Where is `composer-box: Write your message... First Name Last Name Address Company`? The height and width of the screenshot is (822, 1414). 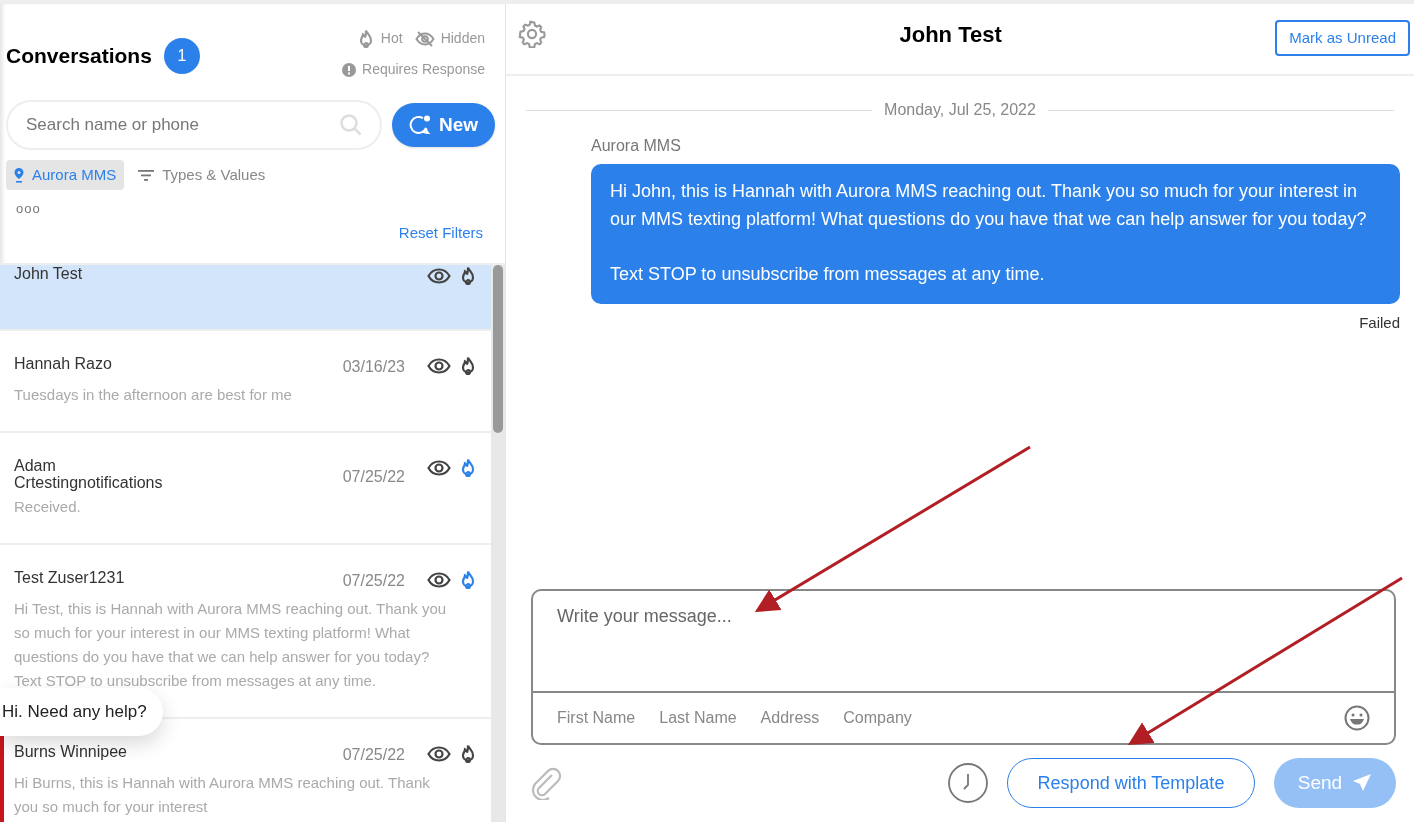
composer-box: Write your message... First Name Last Name Address Company is located at coordinates (963, 667).